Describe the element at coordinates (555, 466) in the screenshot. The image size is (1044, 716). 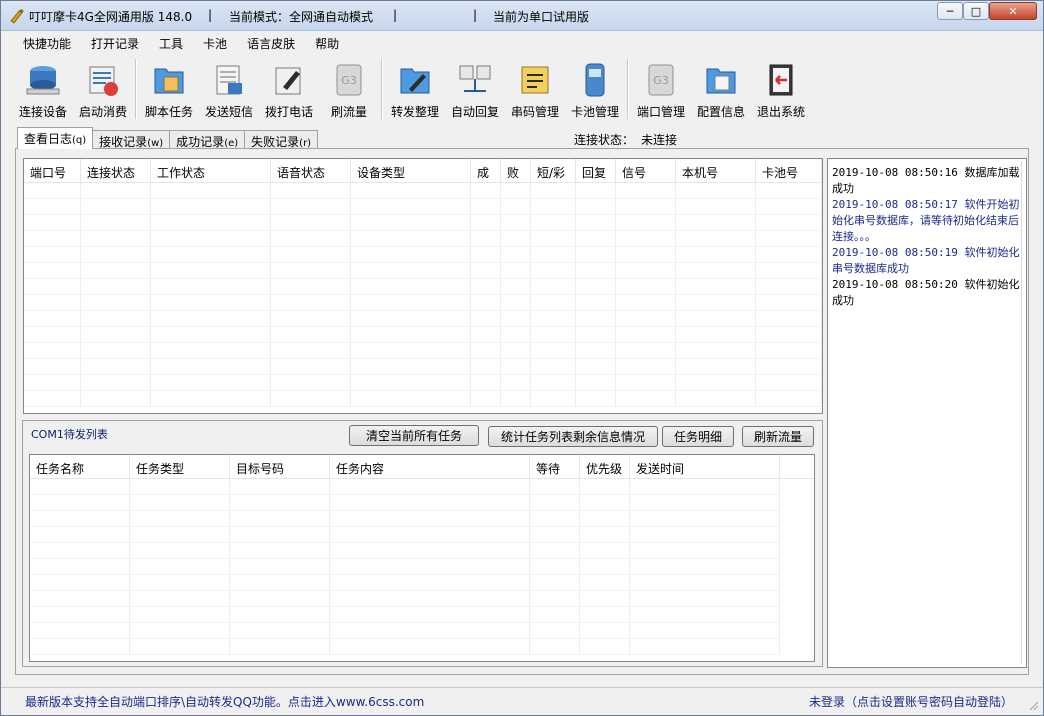
I see `column-header: 等待` at that location.